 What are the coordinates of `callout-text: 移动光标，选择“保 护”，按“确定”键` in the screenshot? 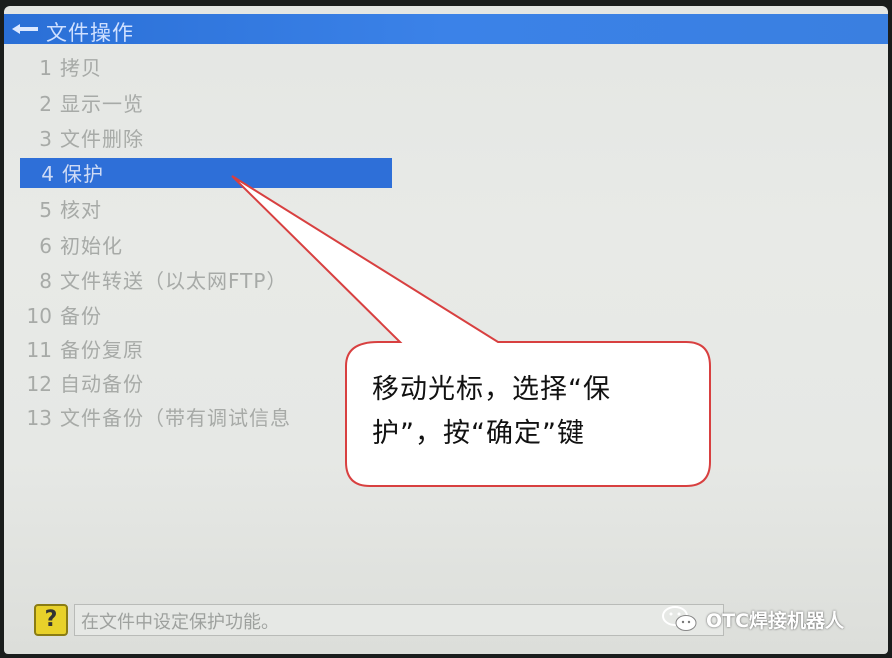 It's located at (522, 412).